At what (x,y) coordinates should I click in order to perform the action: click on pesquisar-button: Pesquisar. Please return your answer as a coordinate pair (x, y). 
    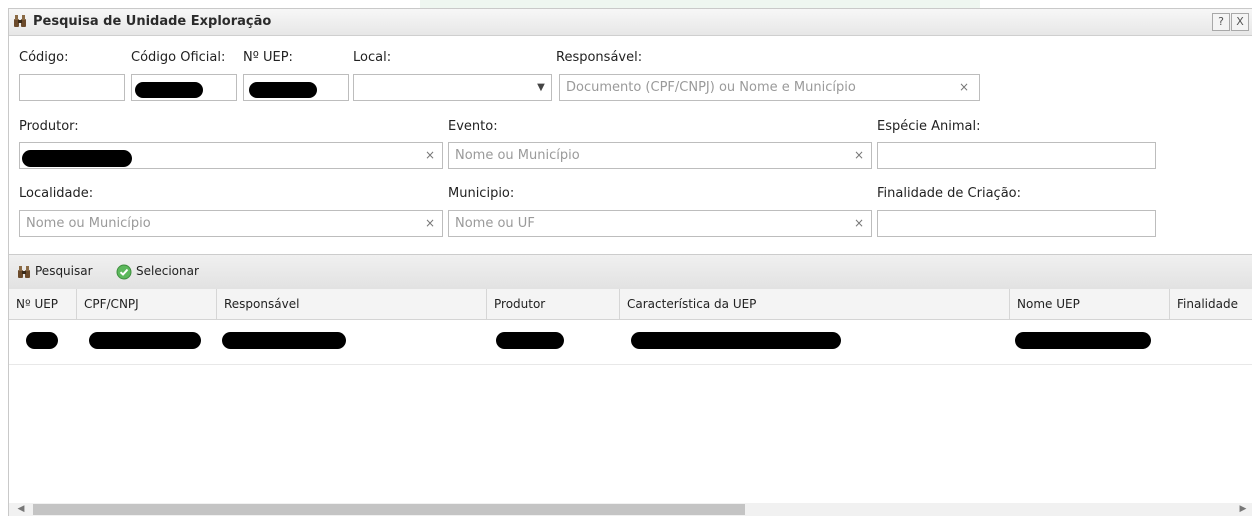
    Looking at the image, I should click on (62, 272).